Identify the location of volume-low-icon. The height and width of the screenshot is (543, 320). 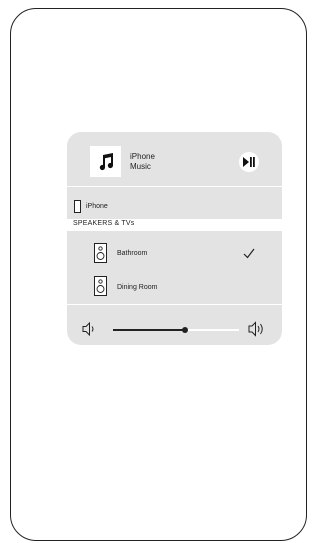
(88, 329).